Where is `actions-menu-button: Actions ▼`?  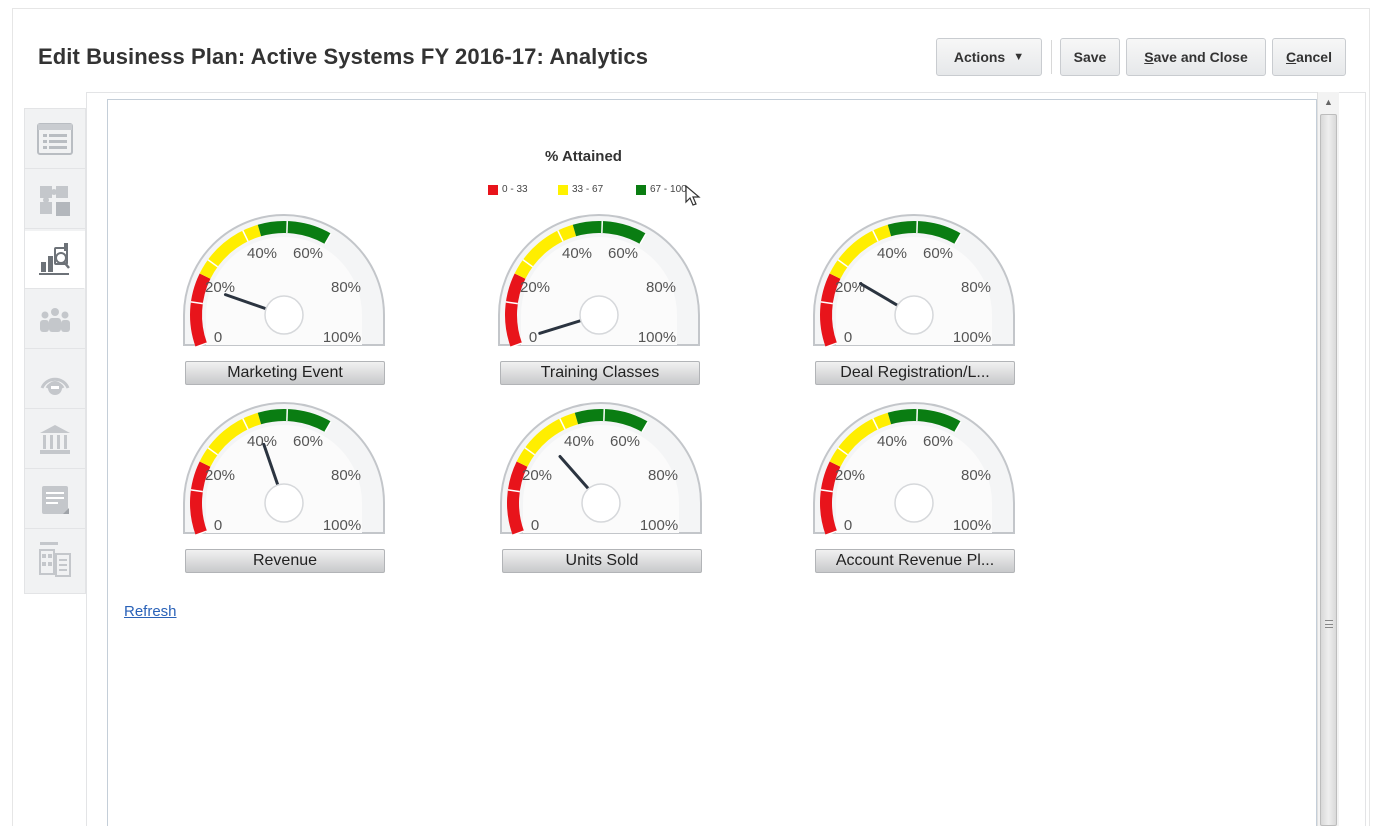
actions-menu-button: Actions ▼ is located at coordinates (989, 57).